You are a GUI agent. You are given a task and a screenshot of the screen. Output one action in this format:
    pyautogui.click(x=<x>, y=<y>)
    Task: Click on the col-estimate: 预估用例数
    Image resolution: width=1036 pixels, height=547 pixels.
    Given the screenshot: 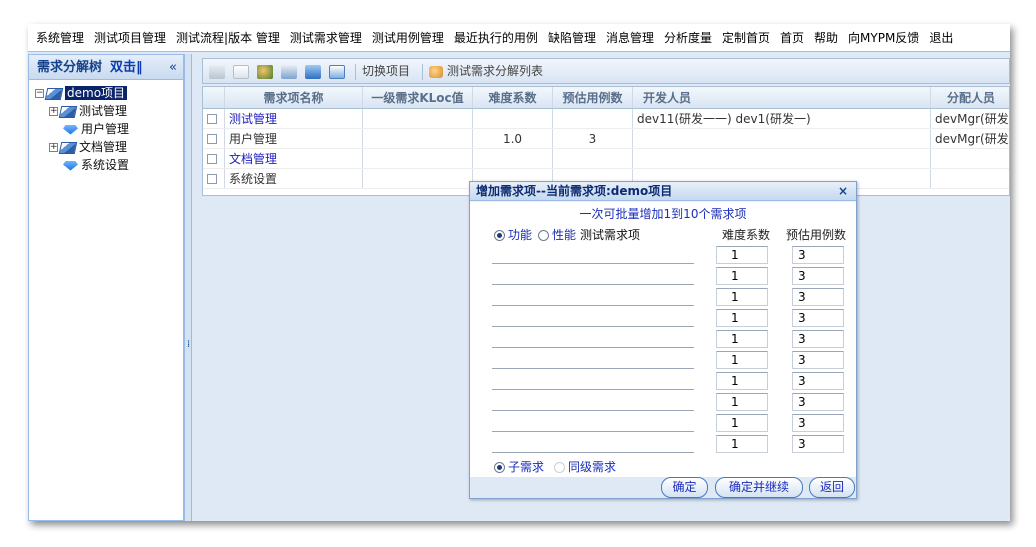 What is the action you would take?
    pyautogui.click(x=593, y=97)
    